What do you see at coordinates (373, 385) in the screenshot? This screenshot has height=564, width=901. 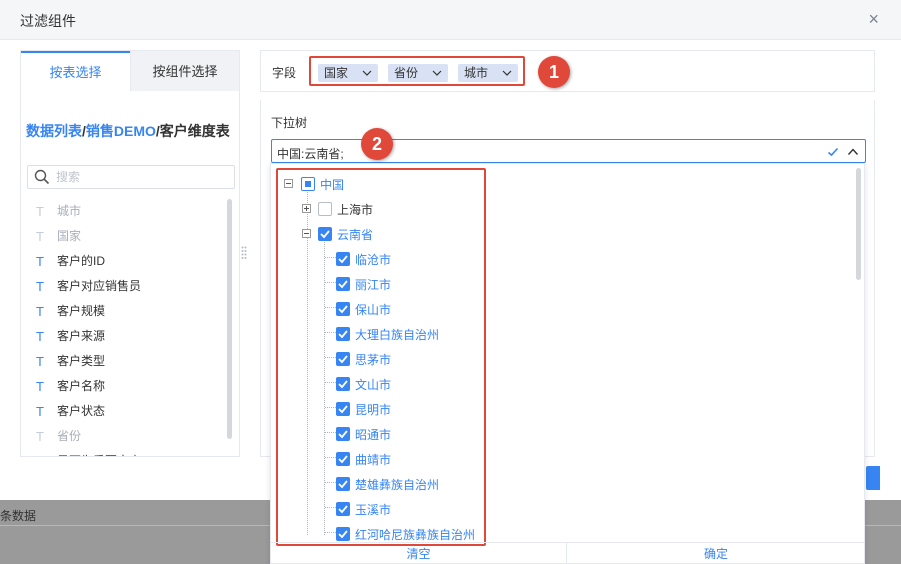 I see `tree-node-label: 文山市` at bounding box center [373, 385].